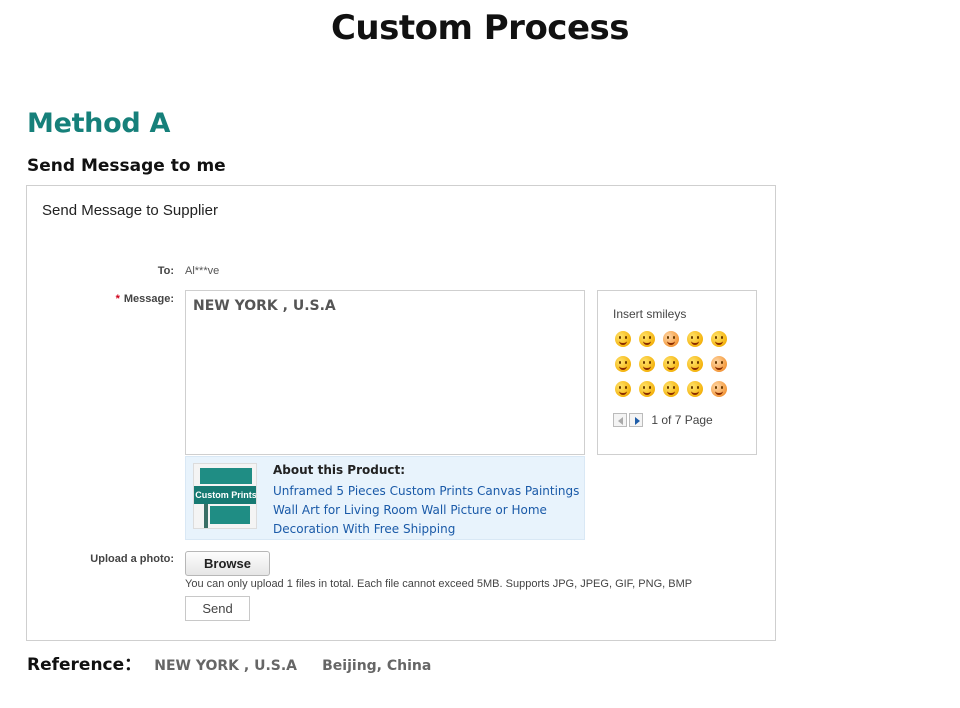  What do you see at coordinates (695, 339) in the screenshot?
I see `smiley-grin-icon` at bounding box center [695, 339].